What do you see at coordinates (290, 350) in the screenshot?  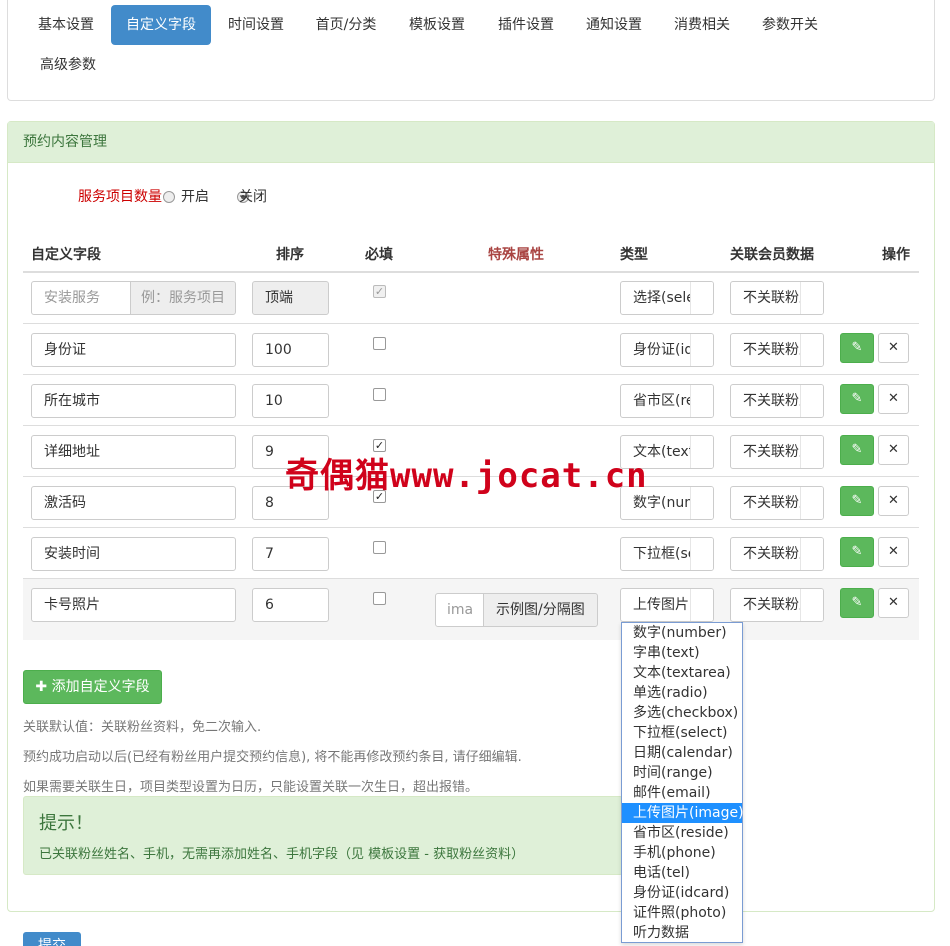 I see `field-order-input: 100` at bounding box center [290, 350].